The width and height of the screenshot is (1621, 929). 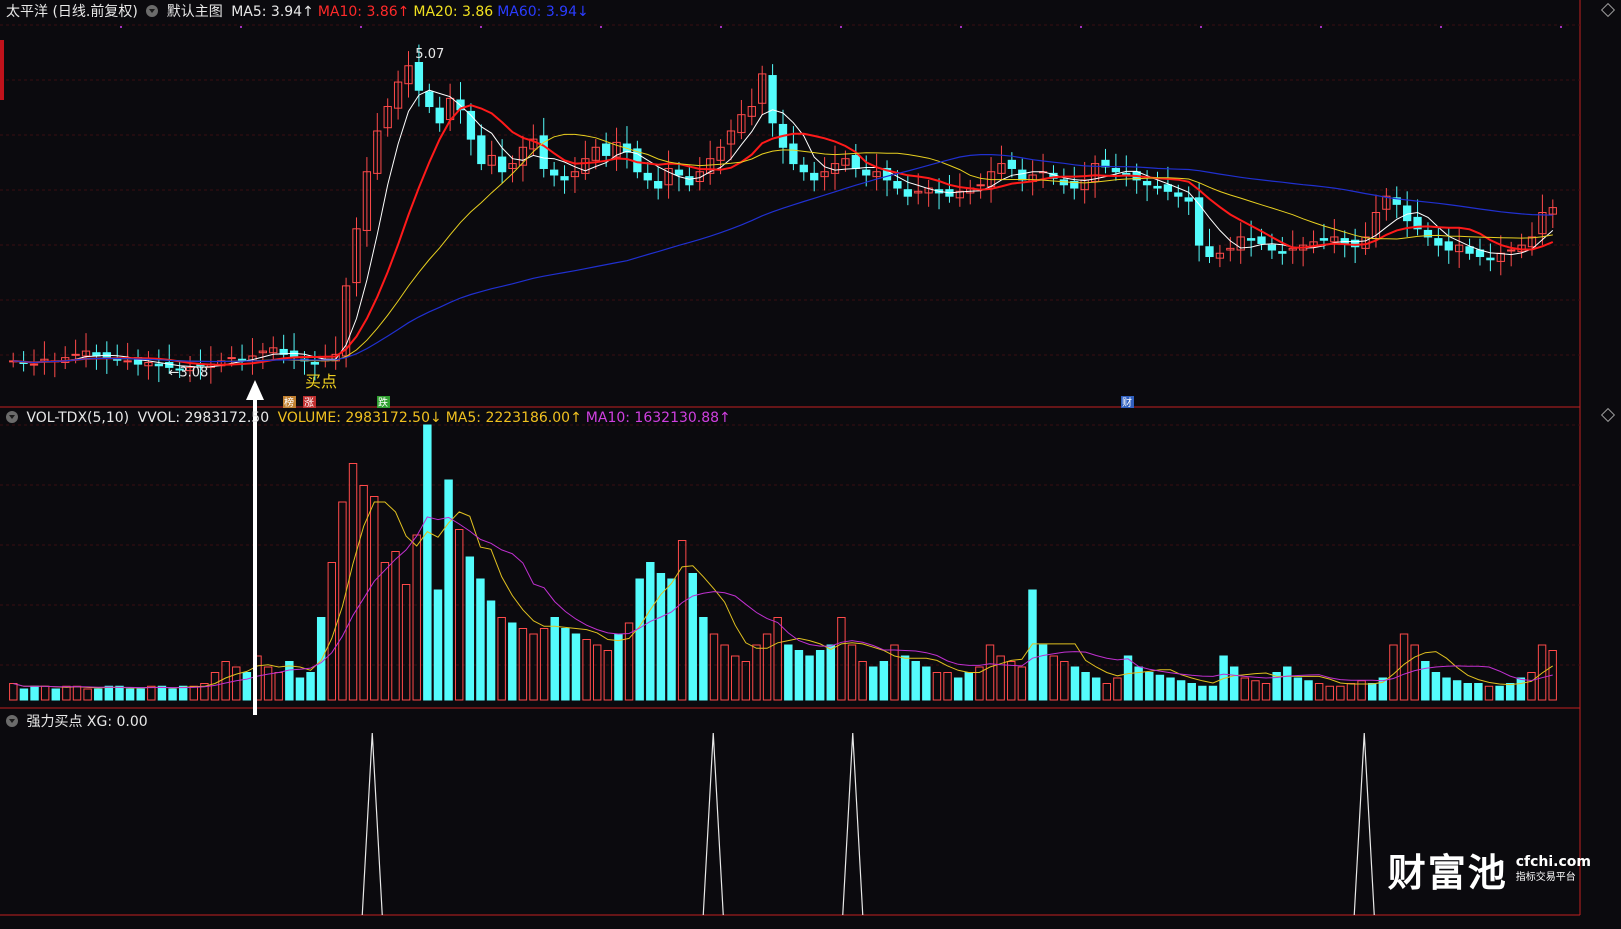 What do you see at coordinates (543, 12) in the screenshot?
I see `ma-label-3: MA60: 3.94↓` at bounding box center [543, 12].